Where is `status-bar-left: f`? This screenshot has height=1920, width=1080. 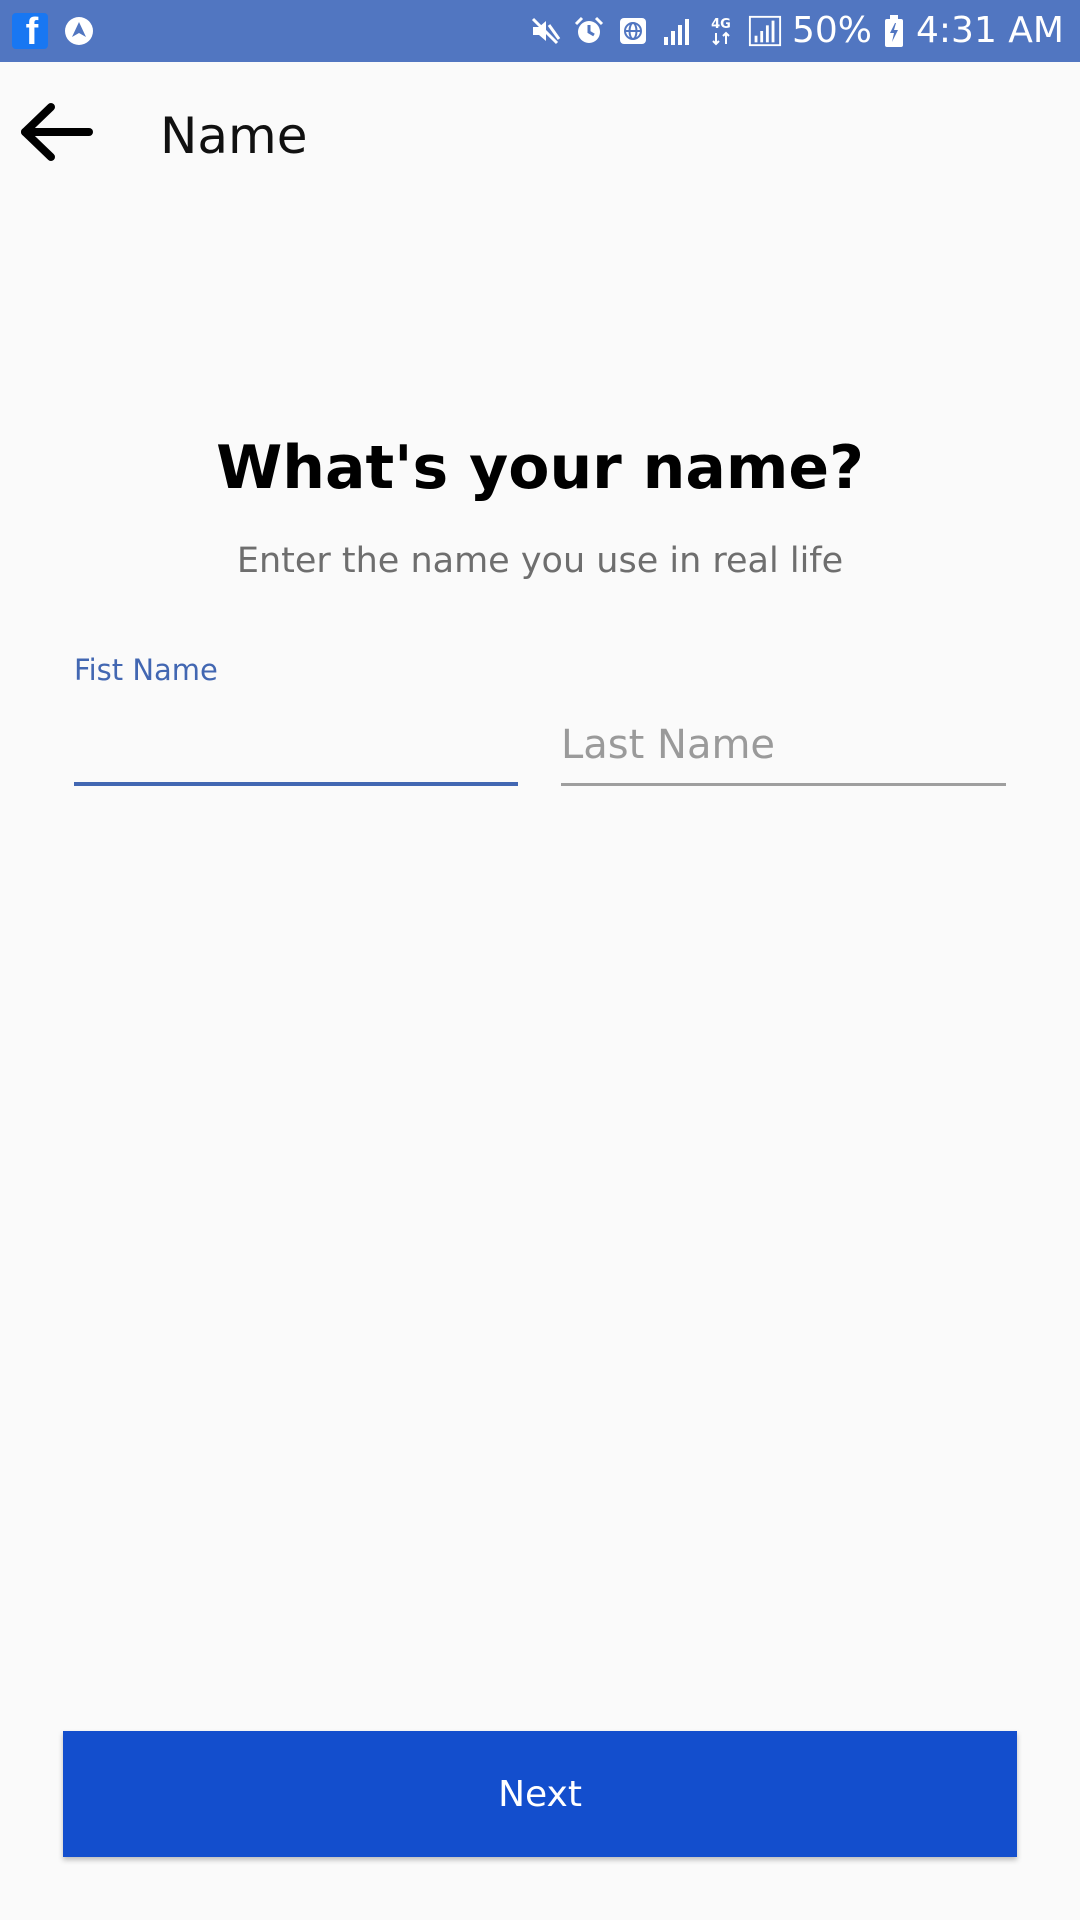 status-bar-left: f is located at coordinates (54, 31).